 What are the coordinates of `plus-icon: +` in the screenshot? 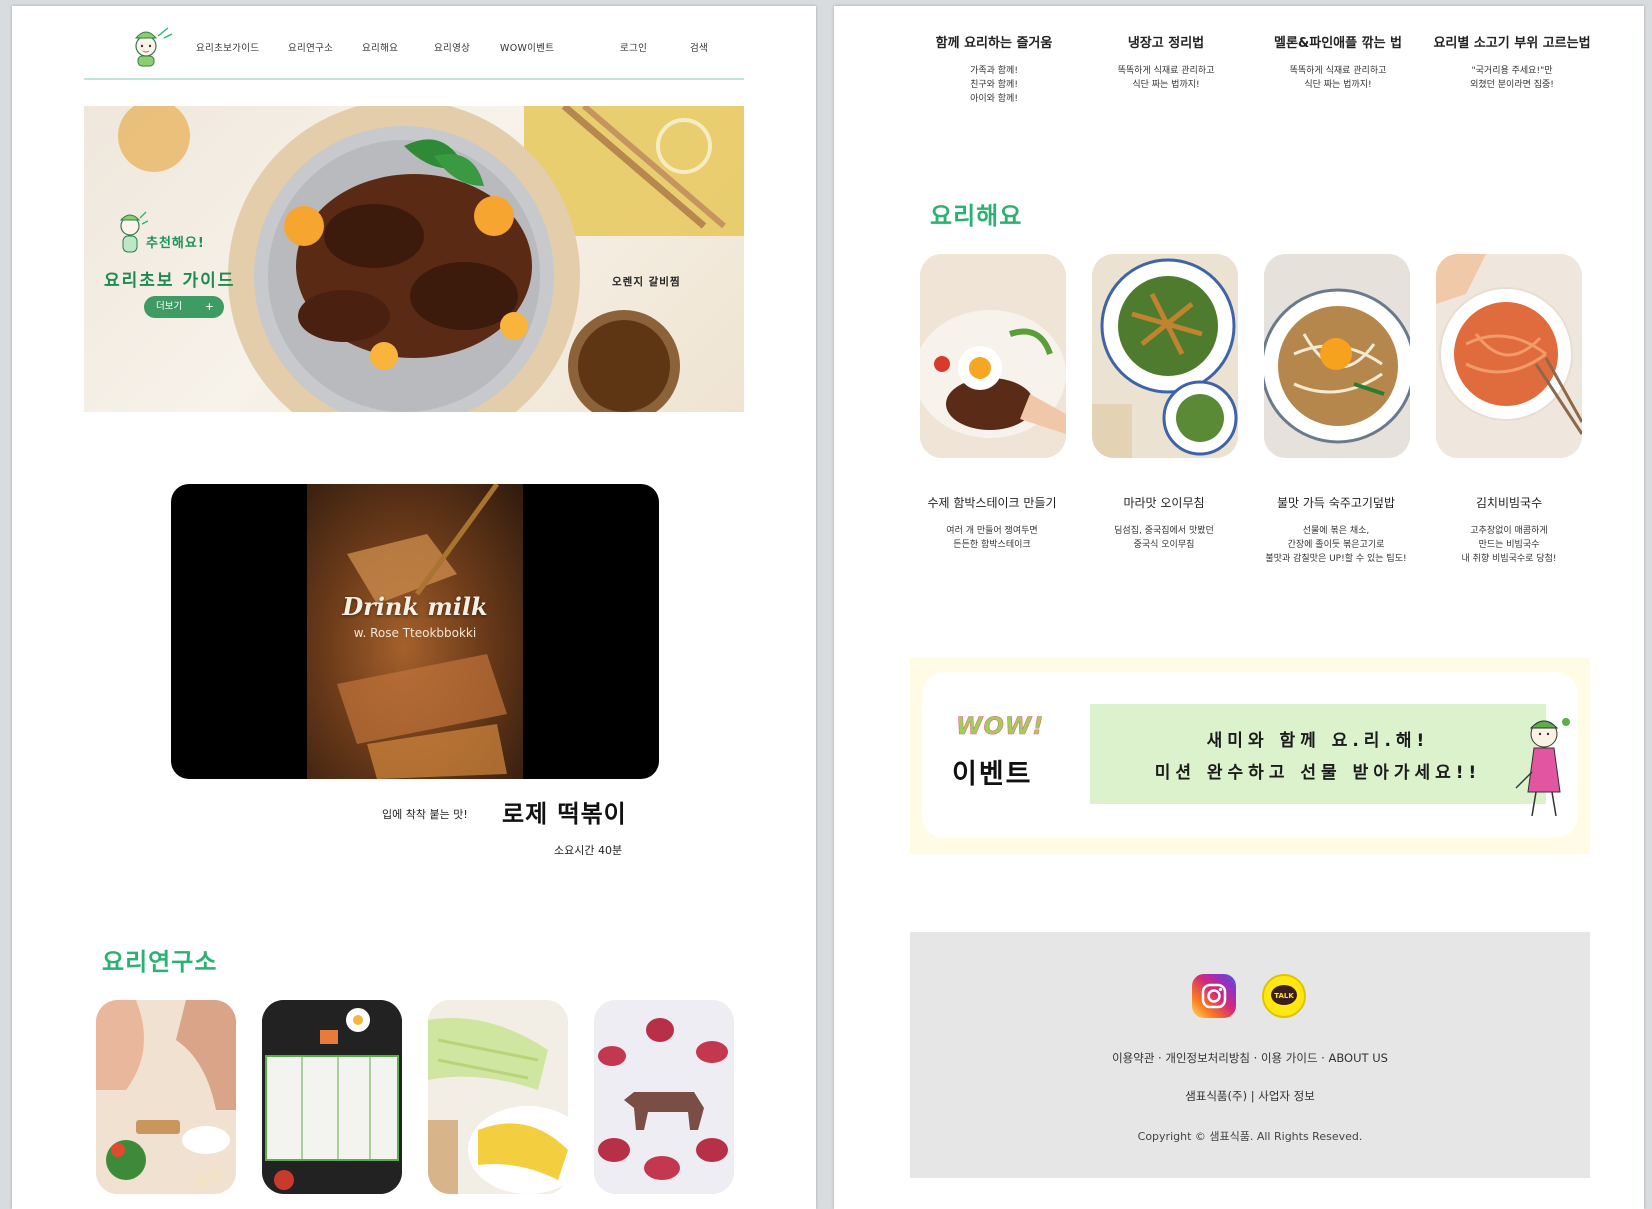 It's located at (209, 306).